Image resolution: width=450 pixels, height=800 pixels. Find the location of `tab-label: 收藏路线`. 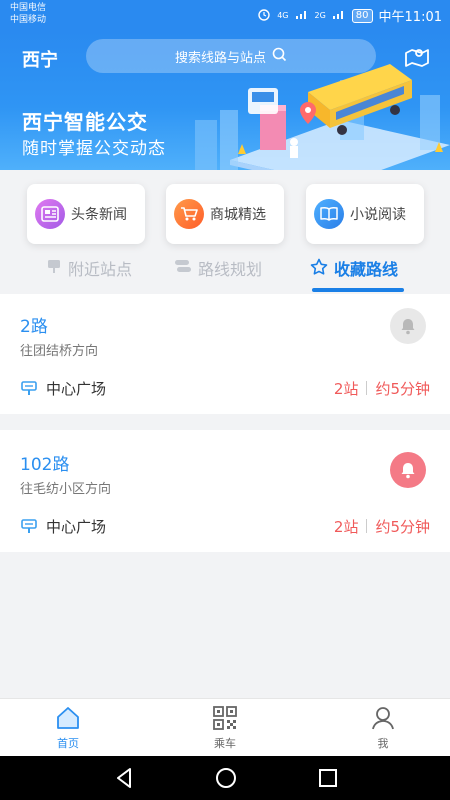

tab-label: 收藏路线 is located at coordinates (366, 269).